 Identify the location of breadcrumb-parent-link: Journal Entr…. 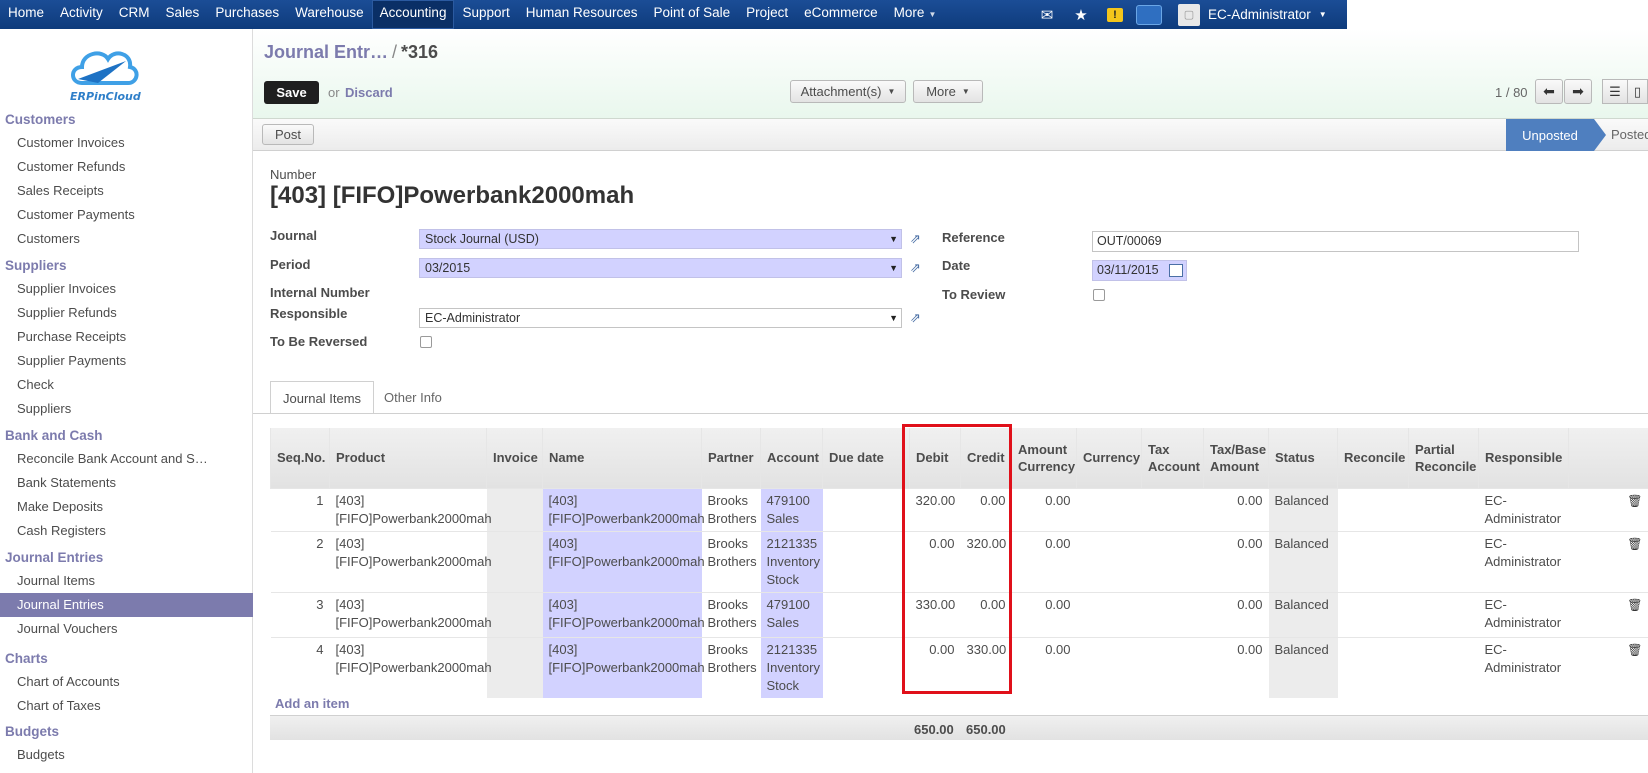
(326, 52).